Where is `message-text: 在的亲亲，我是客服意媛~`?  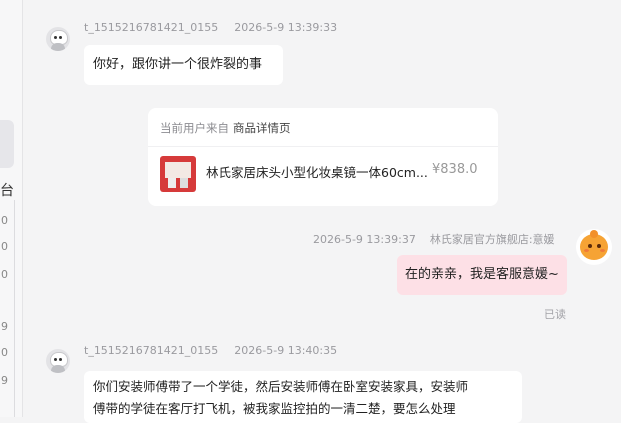 message-text: 在的亲亲，我是客服意媛~ is located at coordinates (482, 274).